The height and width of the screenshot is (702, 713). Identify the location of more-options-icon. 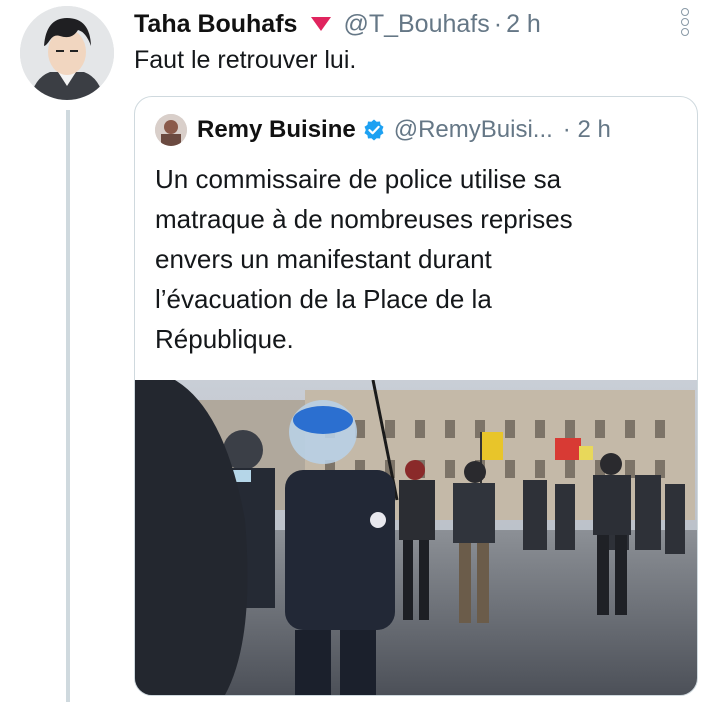
(685, 22).